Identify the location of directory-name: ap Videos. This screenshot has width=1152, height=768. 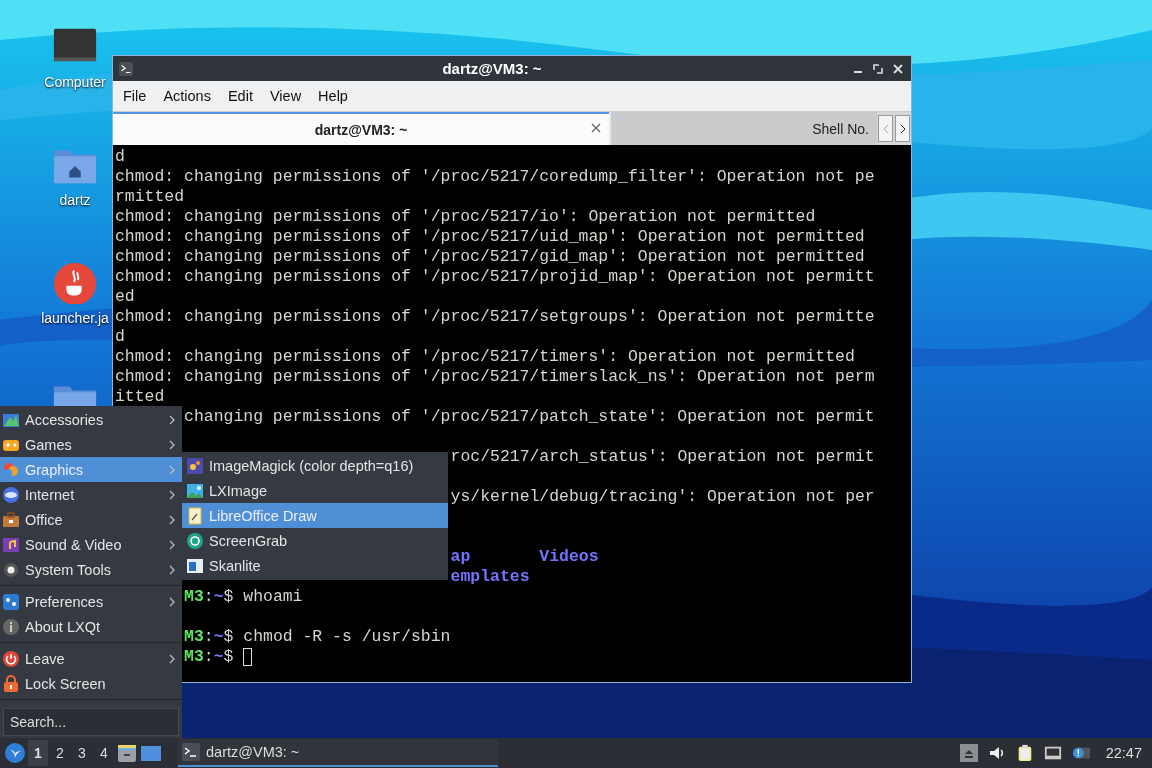
(524, 557).